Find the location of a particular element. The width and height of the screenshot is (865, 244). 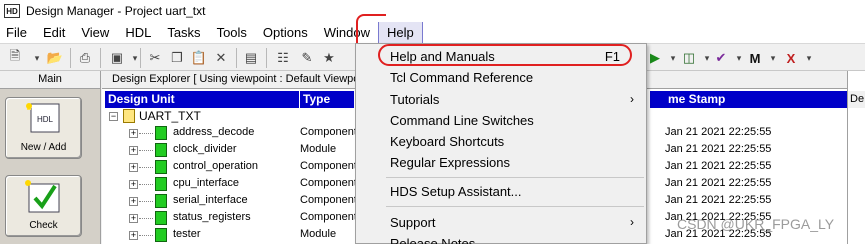

new-add-button: HDL New / Add is located at coordinates (43, 128).